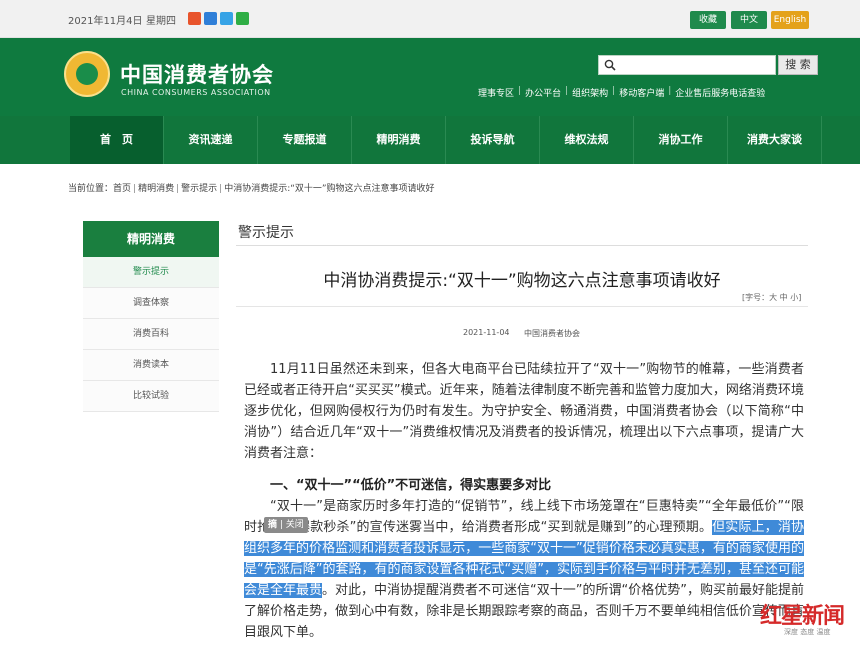 This screenshot has width=860, height=645. I want to click on search-icon, so click(610, 65).